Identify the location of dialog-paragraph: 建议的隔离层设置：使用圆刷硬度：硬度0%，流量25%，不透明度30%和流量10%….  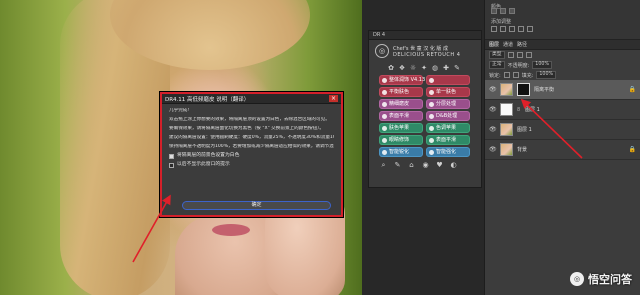
(251, 137).